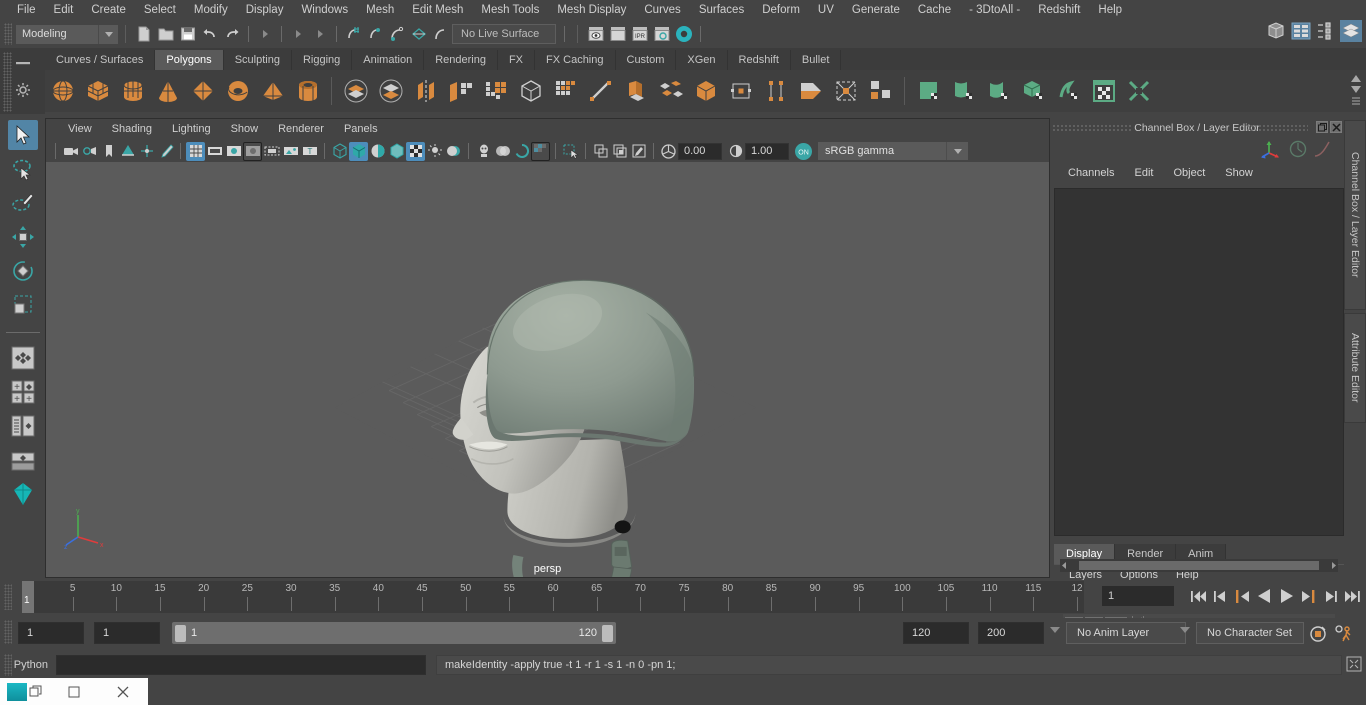  What do you see at coordinates (23, 358) in the screenshot?
I see `single-perspective-view-icon` at bounding box center [23, 358].